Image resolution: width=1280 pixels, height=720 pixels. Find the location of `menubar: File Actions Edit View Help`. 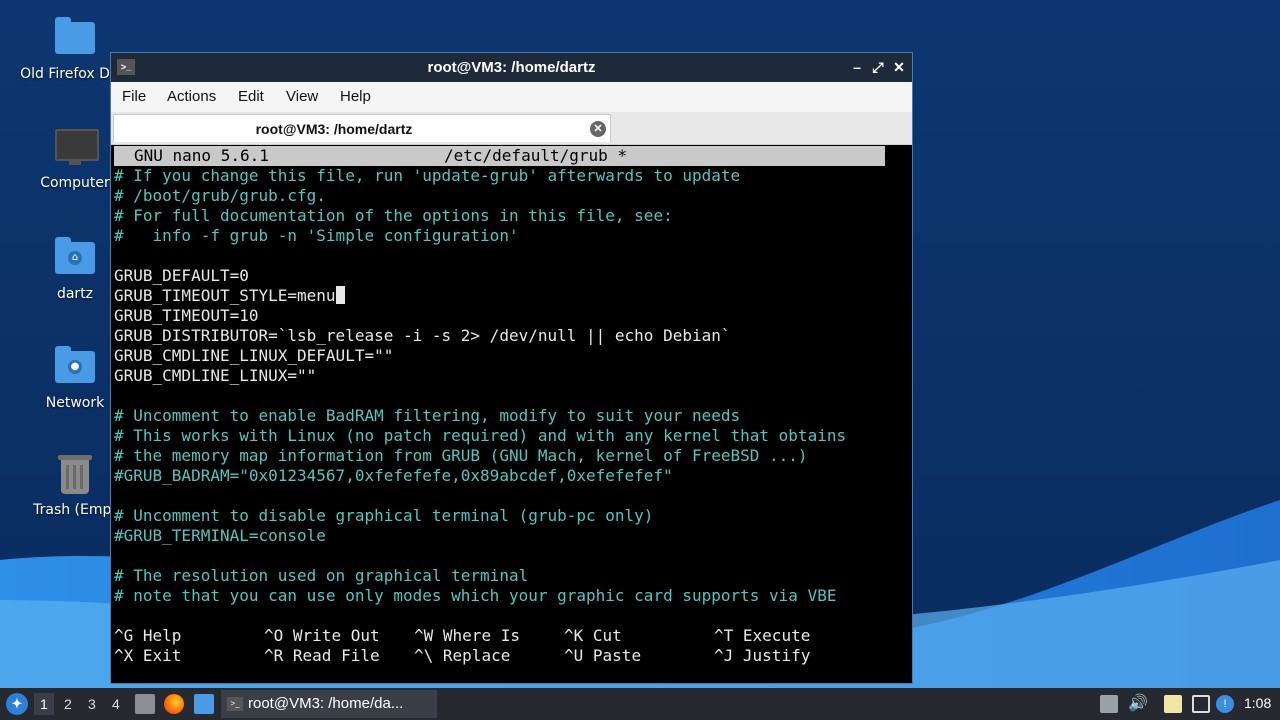

menubar: File Actions Edit View Help is located at coordinates (511, 97).